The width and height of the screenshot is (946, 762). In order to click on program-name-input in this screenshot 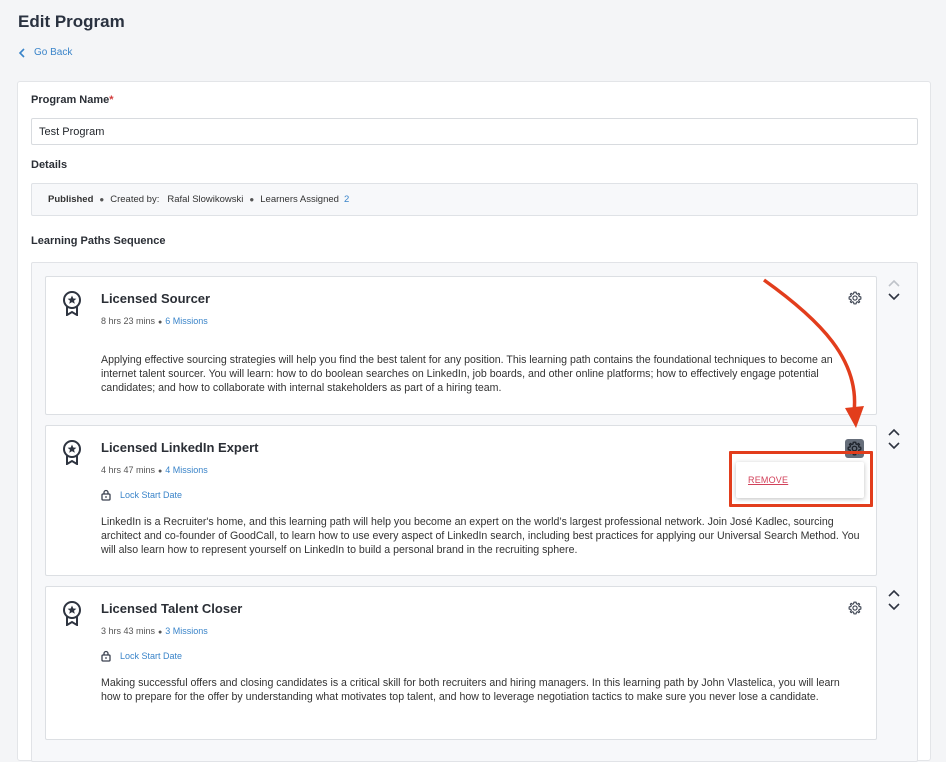, I will do `click(474, 131)`.